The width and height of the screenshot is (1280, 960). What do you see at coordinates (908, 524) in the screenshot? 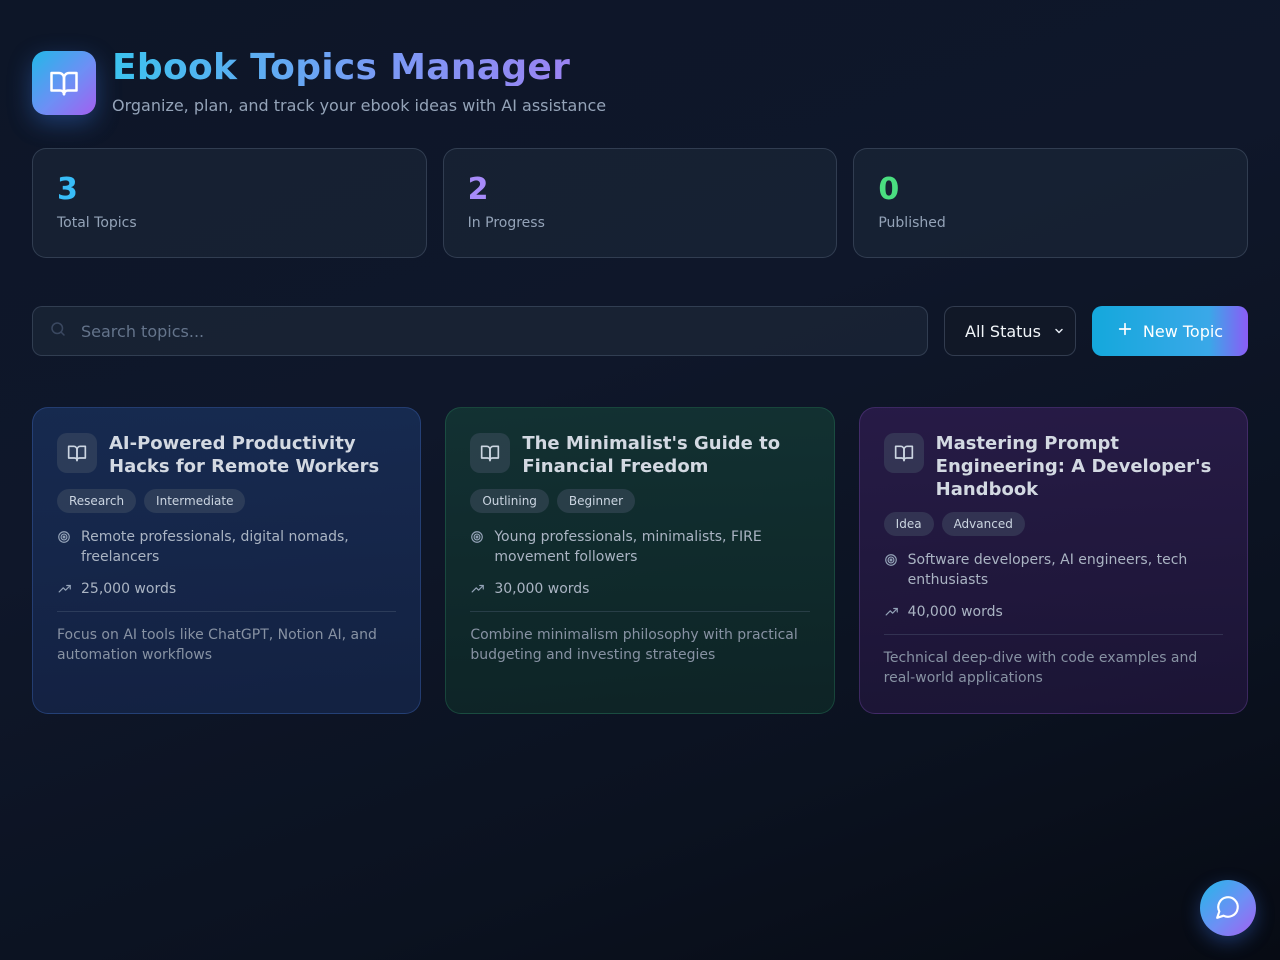
I see `status-badge: Idea` at bounding box center [908, 524].